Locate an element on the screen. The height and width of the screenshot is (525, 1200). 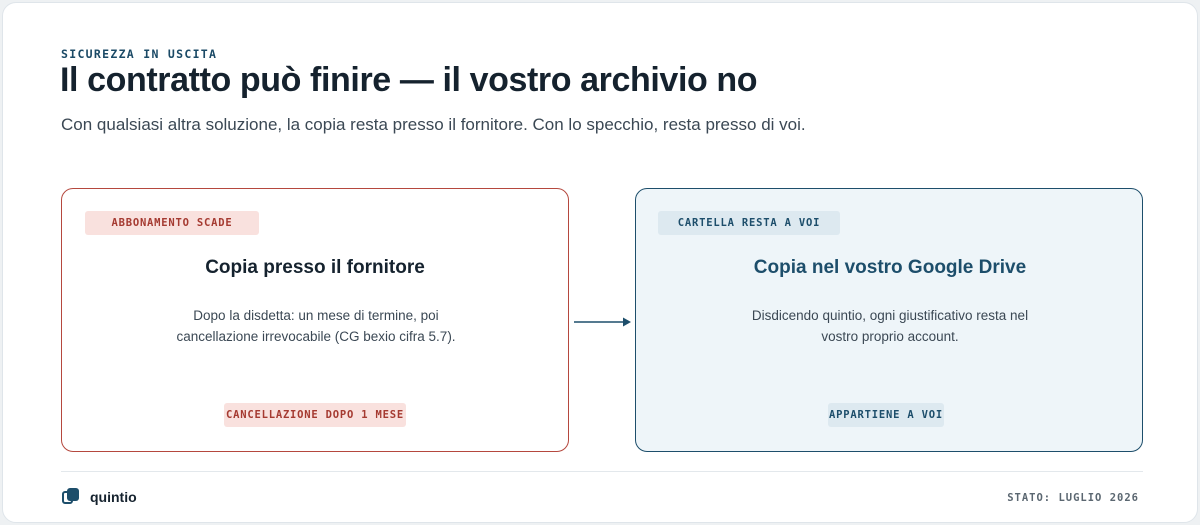
arrow-right-icon is located at coordinates (602, 322).